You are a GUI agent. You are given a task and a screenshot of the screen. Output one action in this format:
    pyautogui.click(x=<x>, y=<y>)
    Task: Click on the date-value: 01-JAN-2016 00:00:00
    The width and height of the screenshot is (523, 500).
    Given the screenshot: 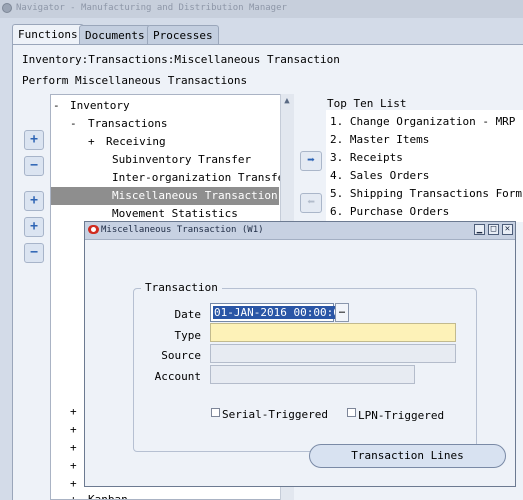 What is the action you would take?
    pyautogui.click(x=280, y=312)
    